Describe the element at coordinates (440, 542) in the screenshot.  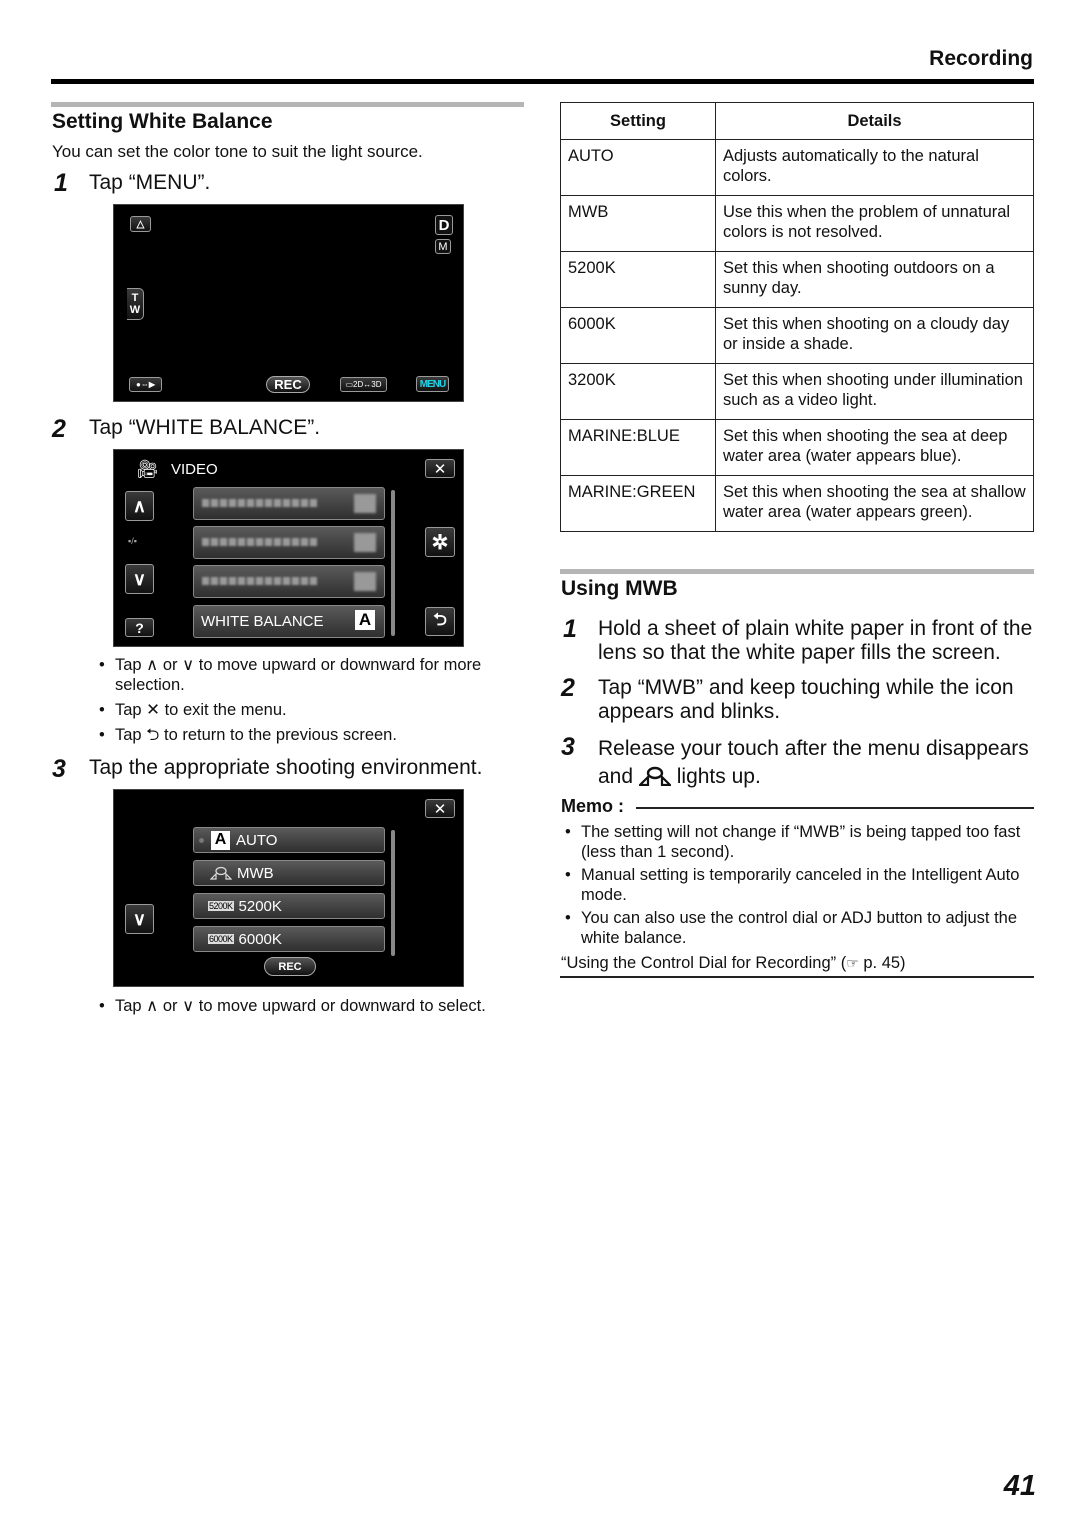
I see `settings-gear-button: ✲` at that location.